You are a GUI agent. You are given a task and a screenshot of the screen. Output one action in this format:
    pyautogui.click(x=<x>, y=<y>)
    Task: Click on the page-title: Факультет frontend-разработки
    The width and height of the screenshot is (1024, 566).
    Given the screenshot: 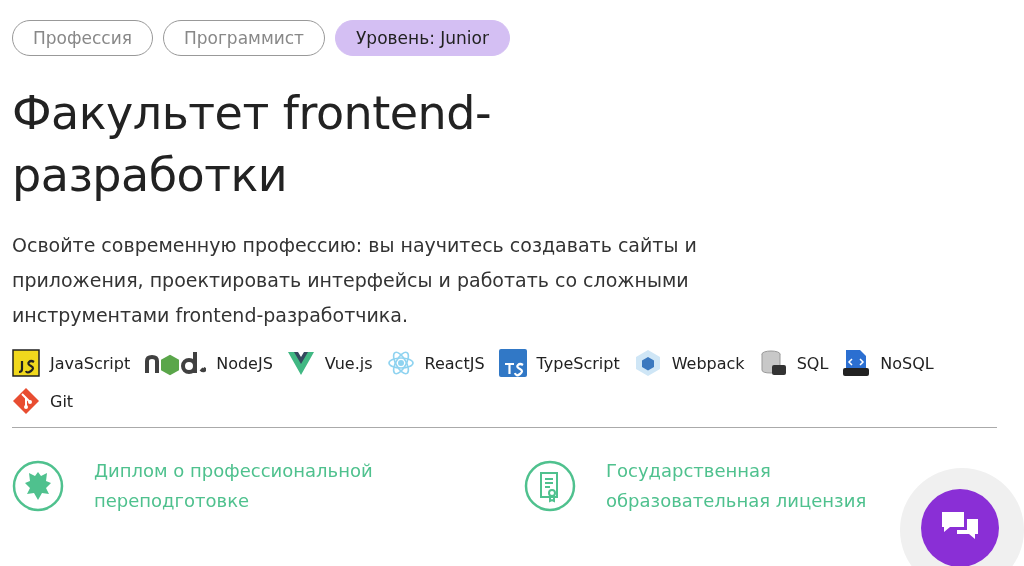 What is the action you would take?
    pyautogui.click(x=252, y=144)
    